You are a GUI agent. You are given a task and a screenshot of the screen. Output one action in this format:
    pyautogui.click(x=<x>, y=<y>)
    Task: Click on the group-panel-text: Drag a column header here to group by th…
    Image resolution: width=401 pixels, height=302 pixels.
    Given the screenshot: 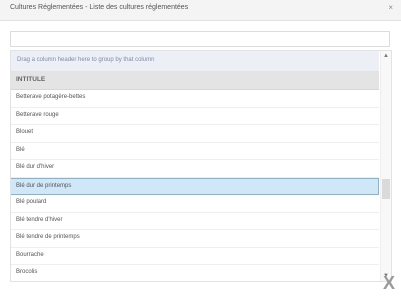 What is the action you would take?
    pyautogui.click(x=86, y=60)
    